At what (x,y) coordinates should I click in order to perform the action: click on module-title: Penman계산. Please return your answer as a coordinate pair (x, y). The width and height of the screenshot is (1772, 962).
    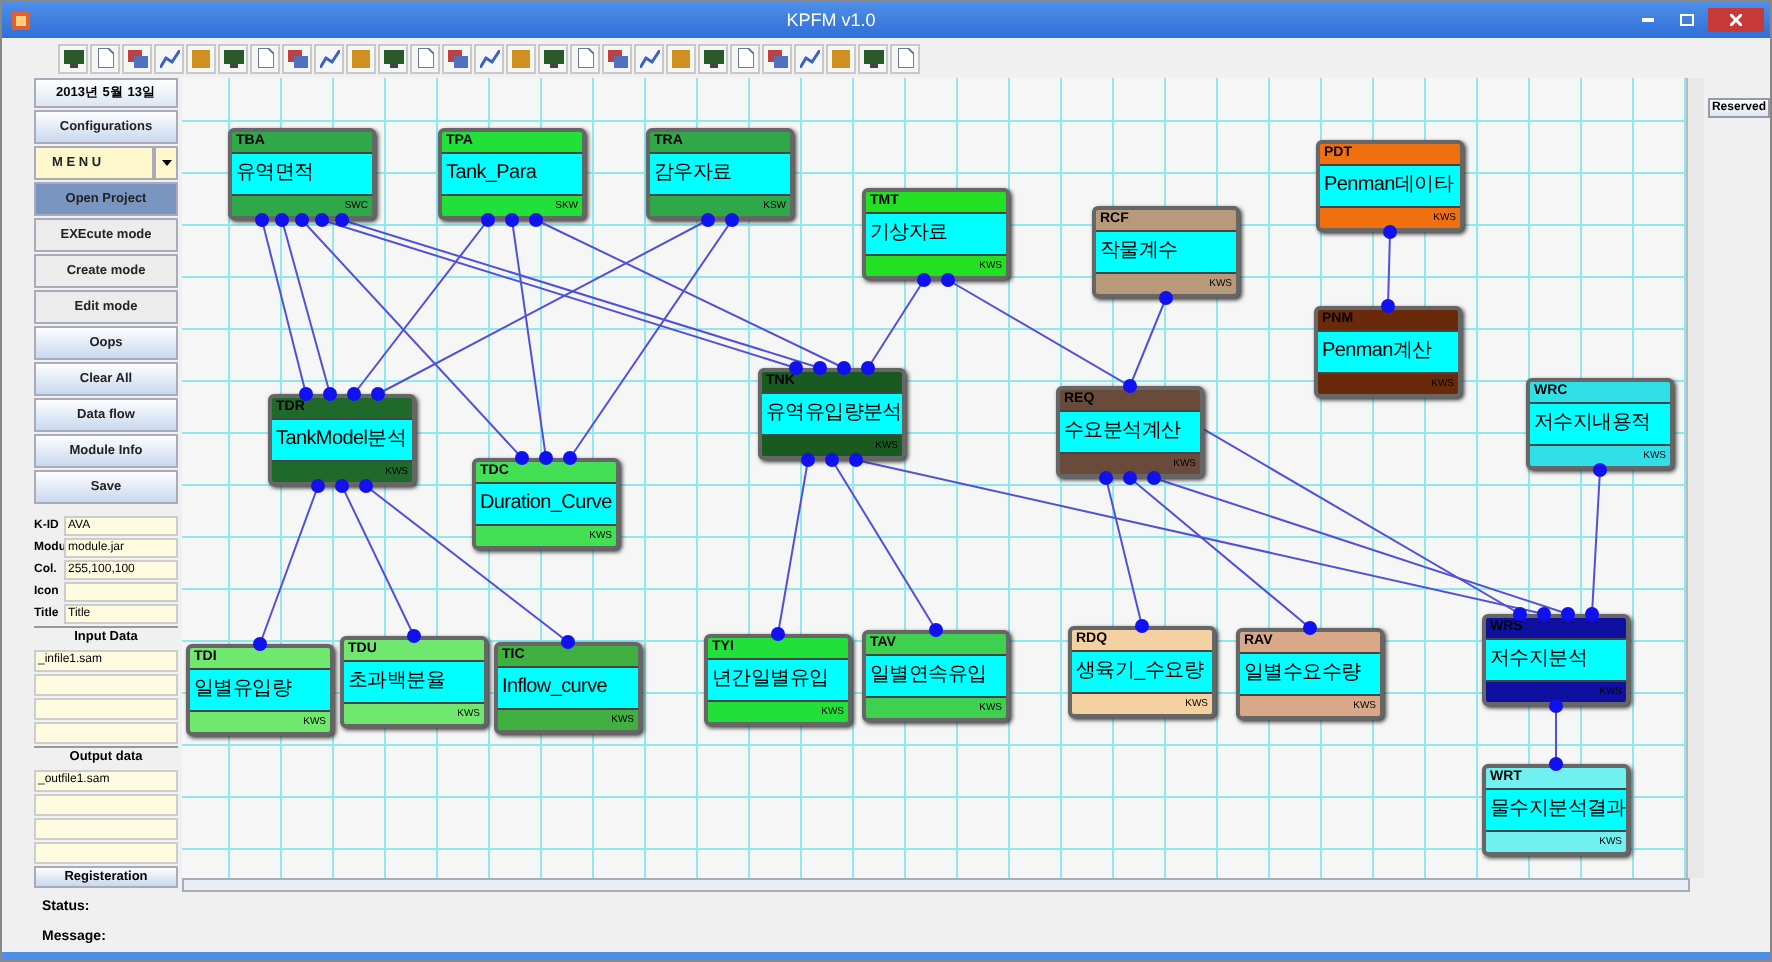
    Looking at the image, I should click on (1388, 352).